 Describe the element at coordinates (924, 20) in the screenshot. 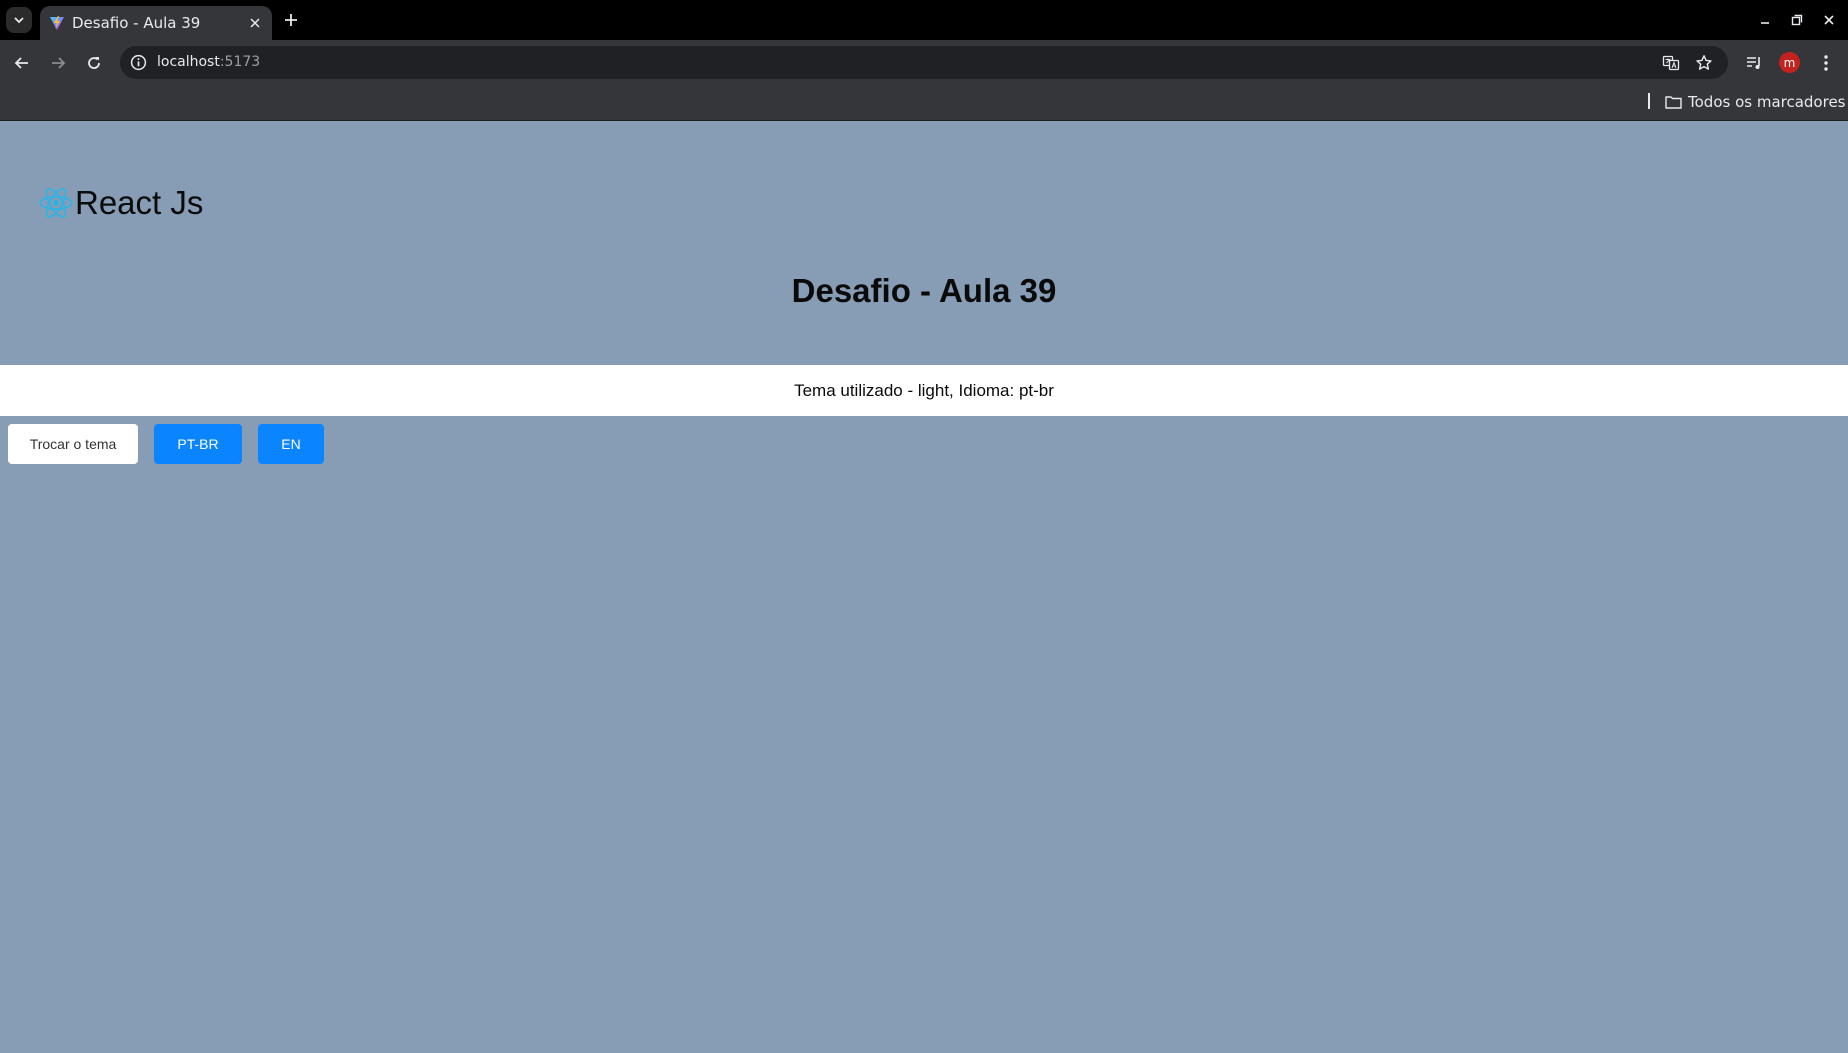

I see `browser-tab-bar: Desafio - Aula 39` at that location.